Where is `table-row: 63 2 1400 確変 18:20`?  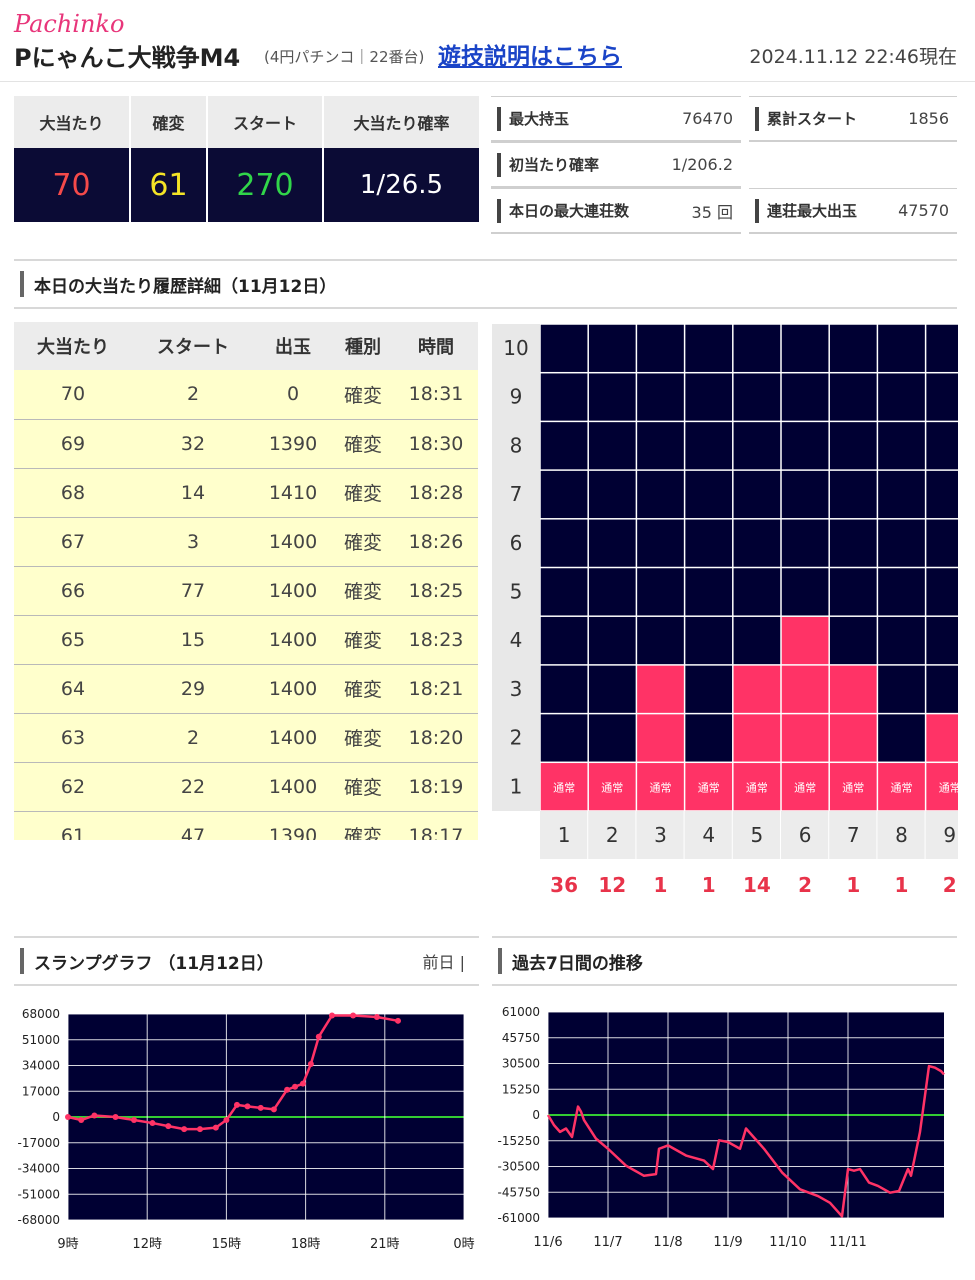 table-row: 63 2 1400 確変 18:20 is located at coordinates (246, 738).